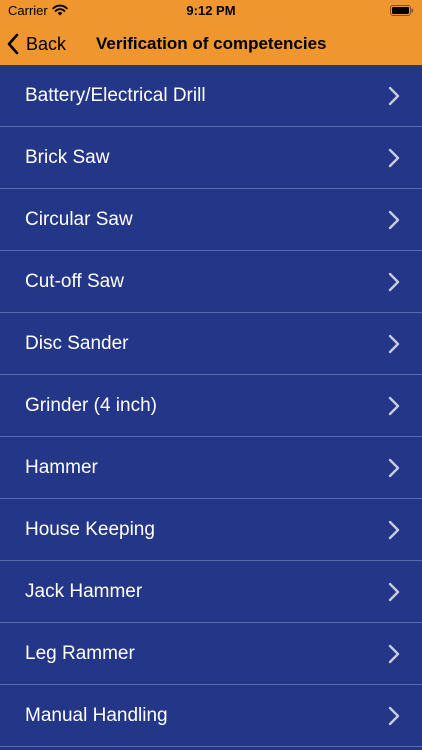 The height and width of the screenshot is (750, 422). I want to click on list-item: Cut-off Saw, so click(211, 282).